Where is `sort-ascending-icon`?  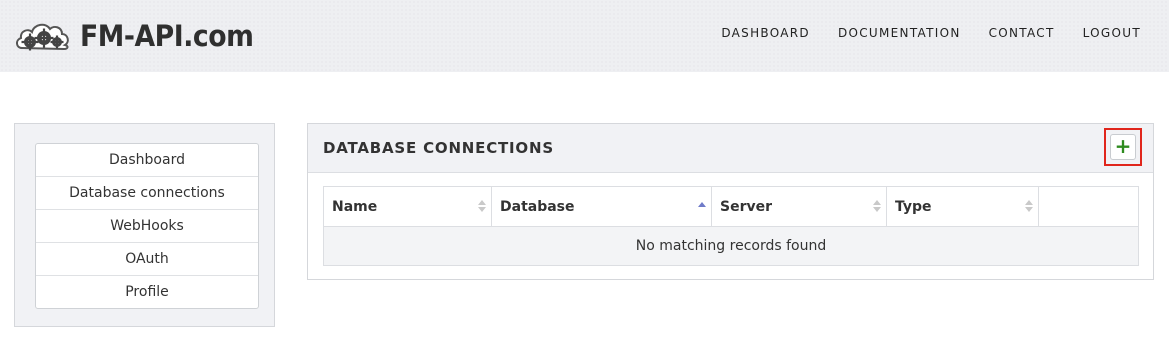
sort-ascending-icon is located at coordinates (702, 207).